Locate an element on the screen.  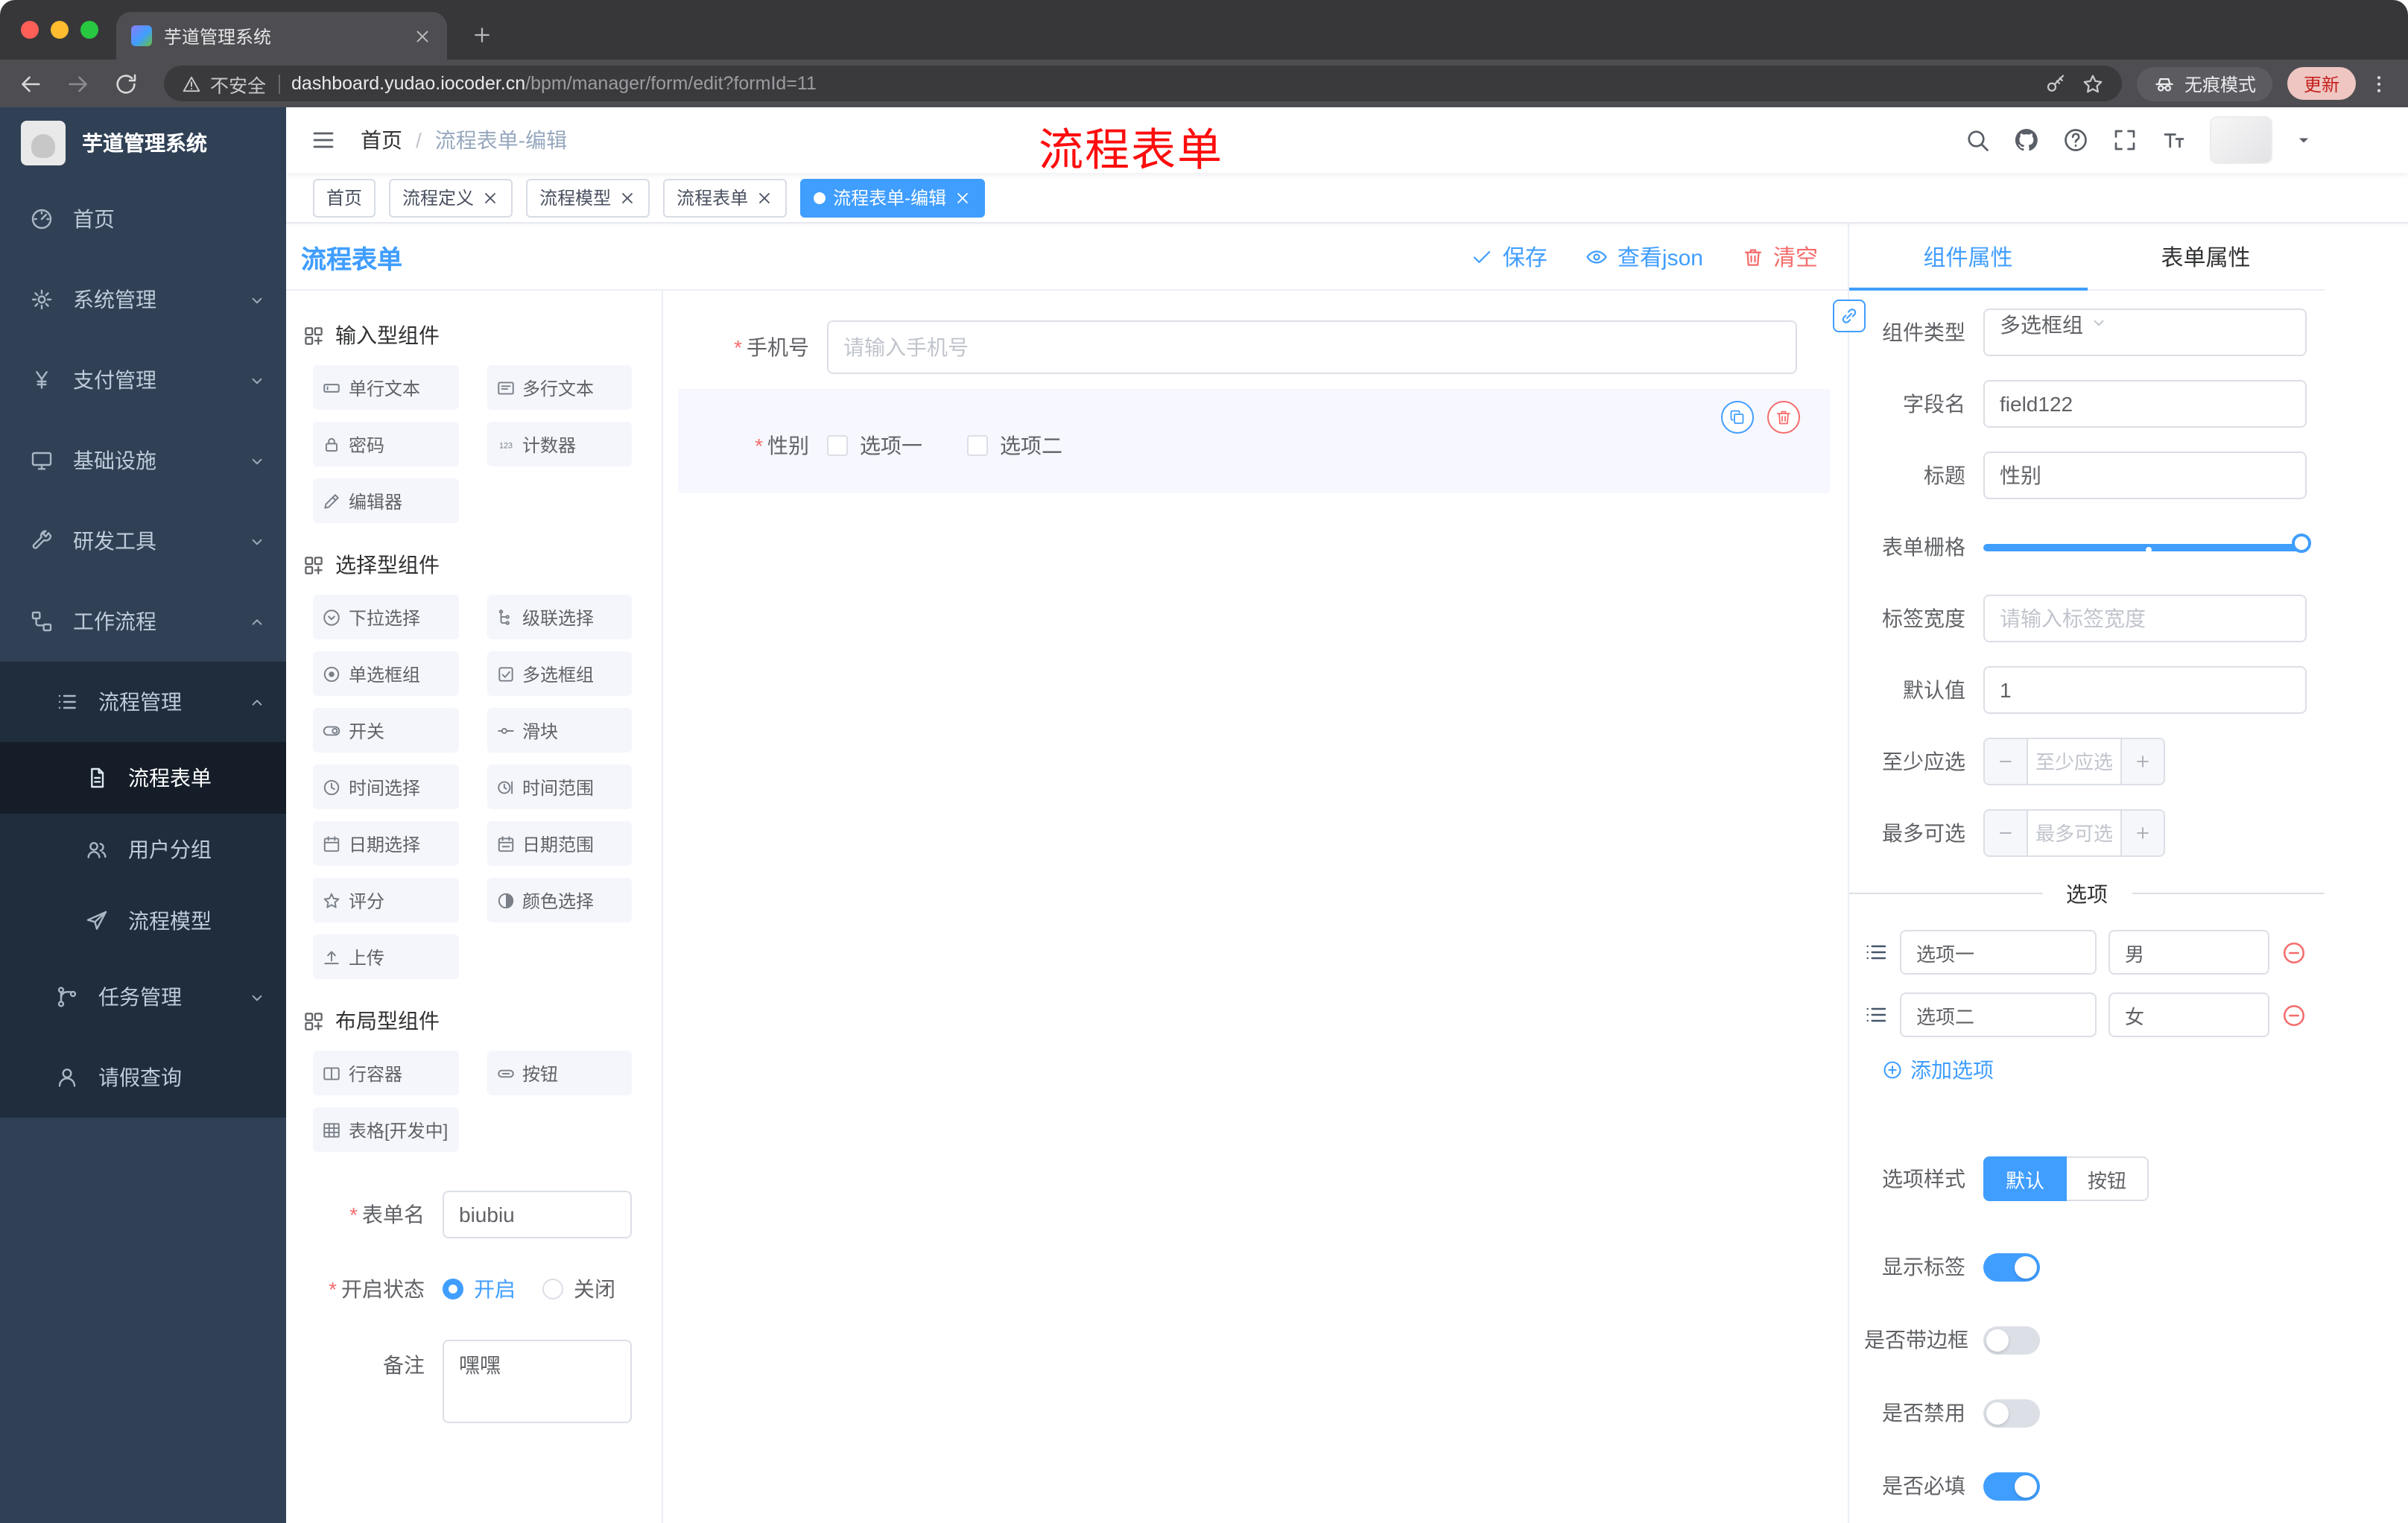
border-switch is located at coordinates (2011, 1340).